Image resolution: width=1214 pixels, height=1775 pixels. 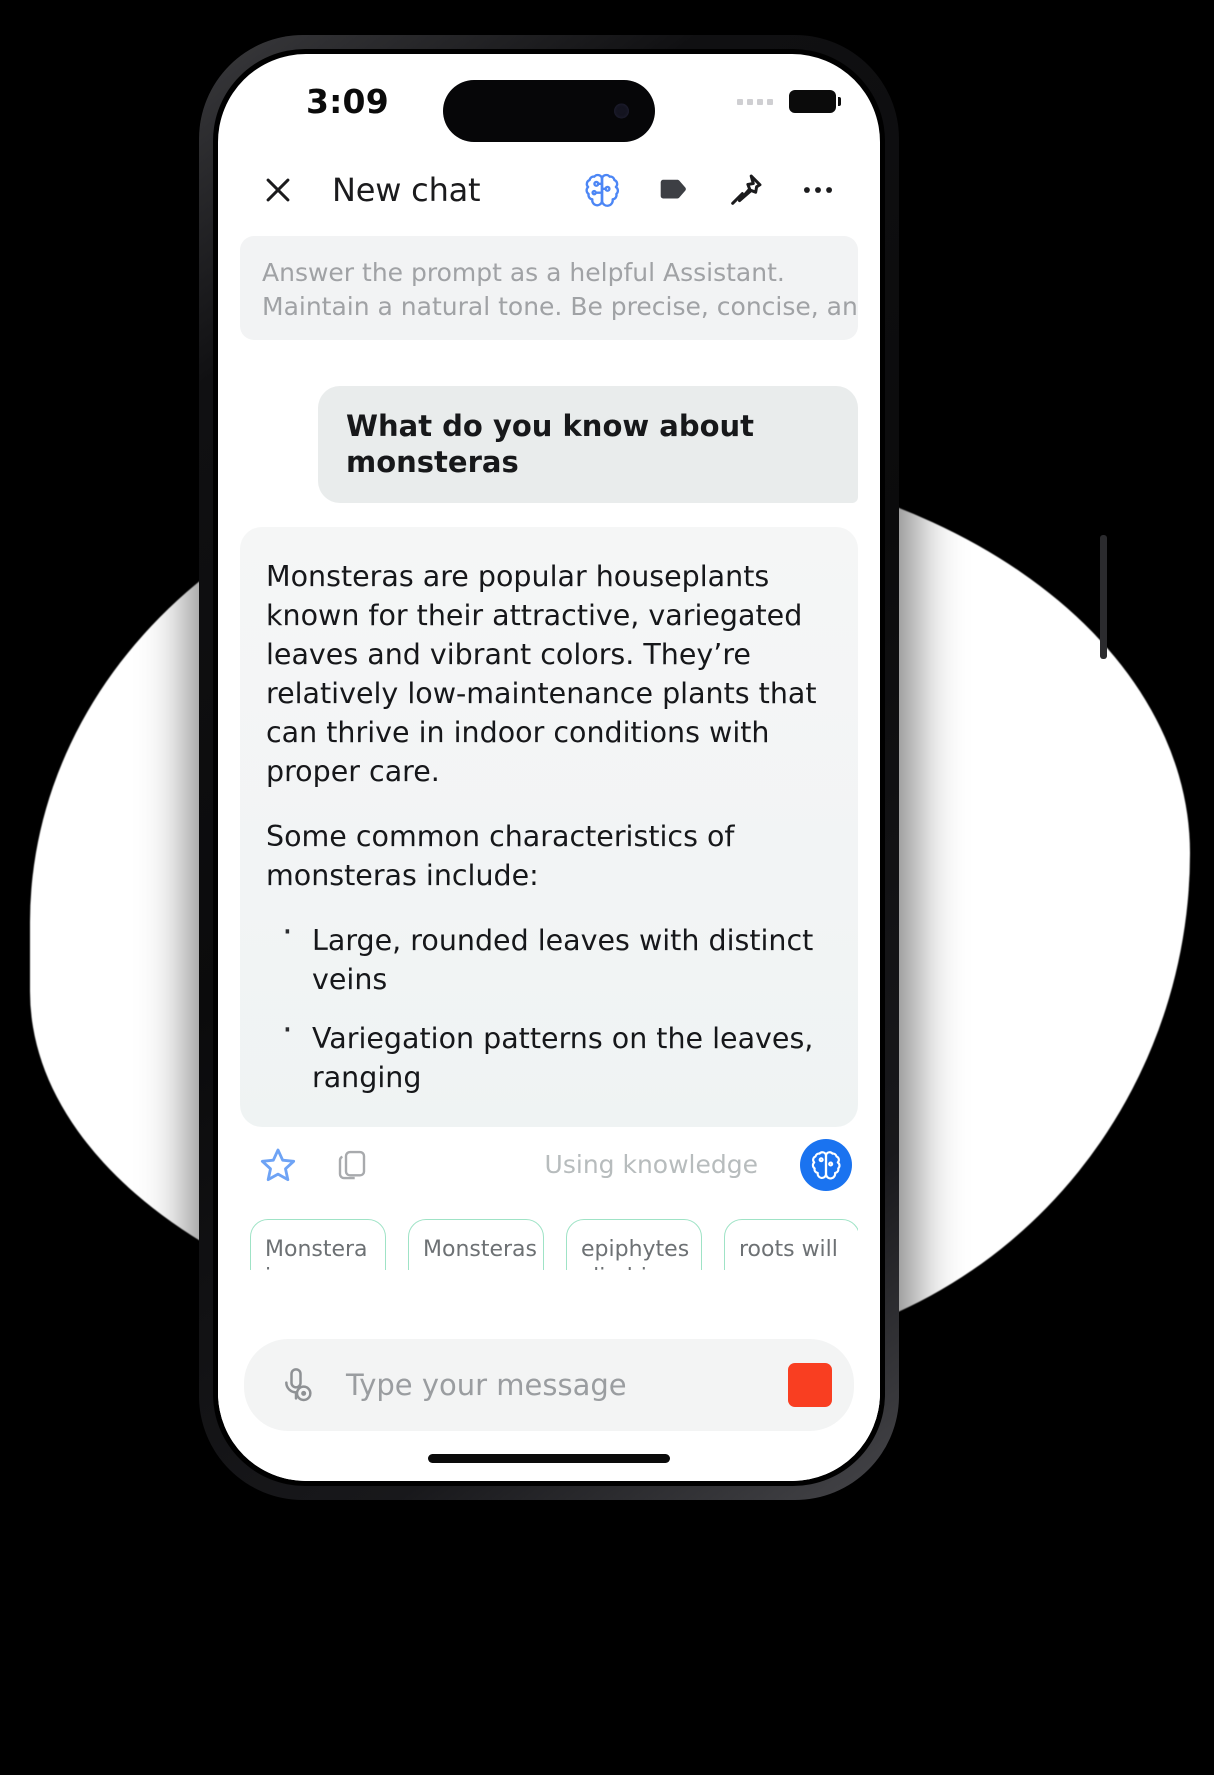 I want to click on stop-button, so click(x=810, y=1385).